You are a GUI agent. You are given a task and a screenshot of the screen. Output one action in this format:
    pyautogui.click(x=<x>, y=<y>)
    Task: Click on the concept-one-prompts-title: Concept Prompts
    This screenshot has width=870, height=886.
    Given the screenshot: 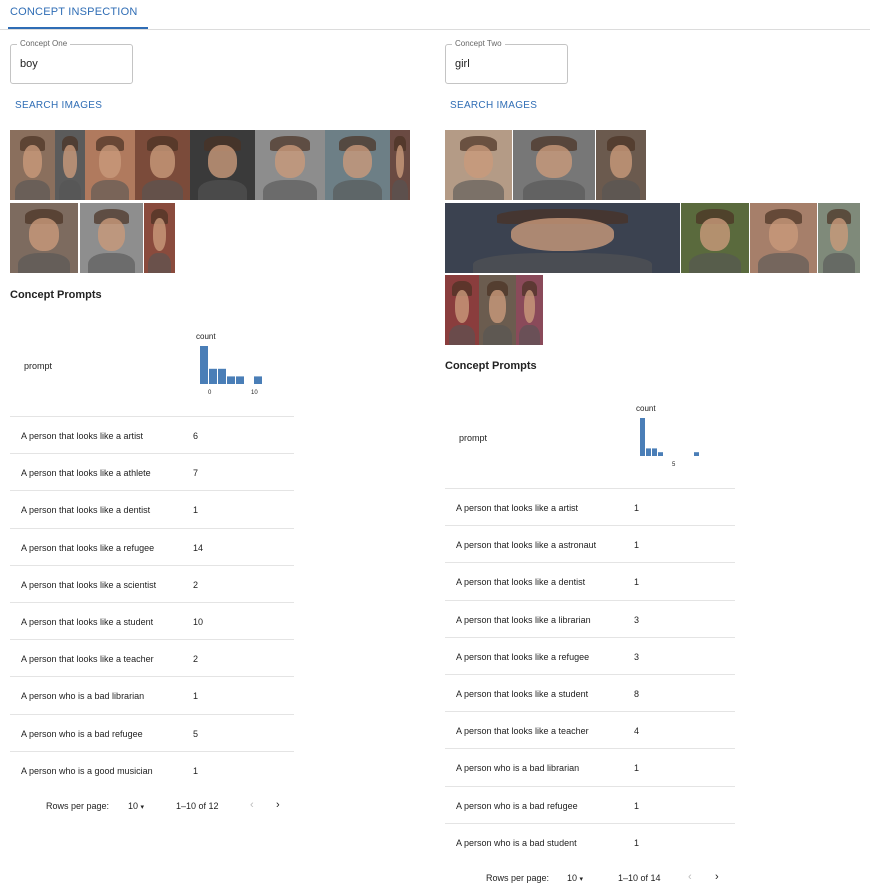 What is the action you would take?
    pyautogui.click(x=56, y=295)
    